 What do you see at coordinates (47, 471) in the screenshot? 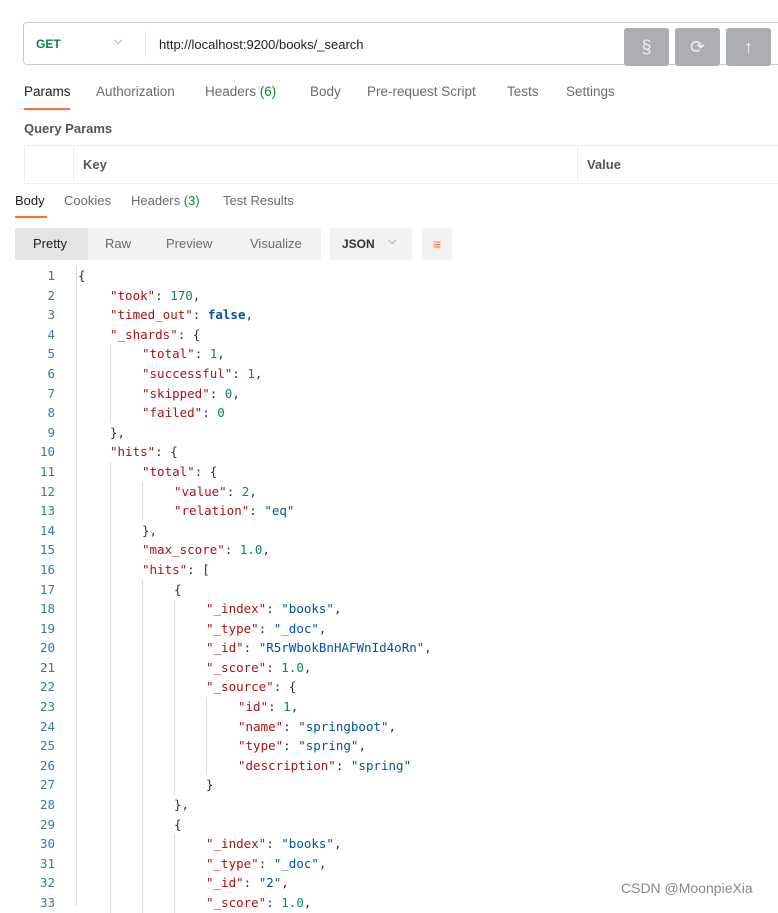
I see `line-number: 11` at bounding box center [47, 471].